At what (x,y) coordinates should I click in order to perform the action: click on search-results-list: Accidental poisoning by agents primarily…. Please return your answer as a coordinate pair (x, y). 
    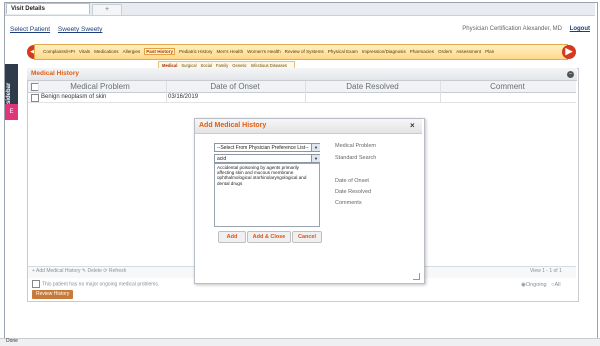
    Looking at the image, I should click on (267, 195).